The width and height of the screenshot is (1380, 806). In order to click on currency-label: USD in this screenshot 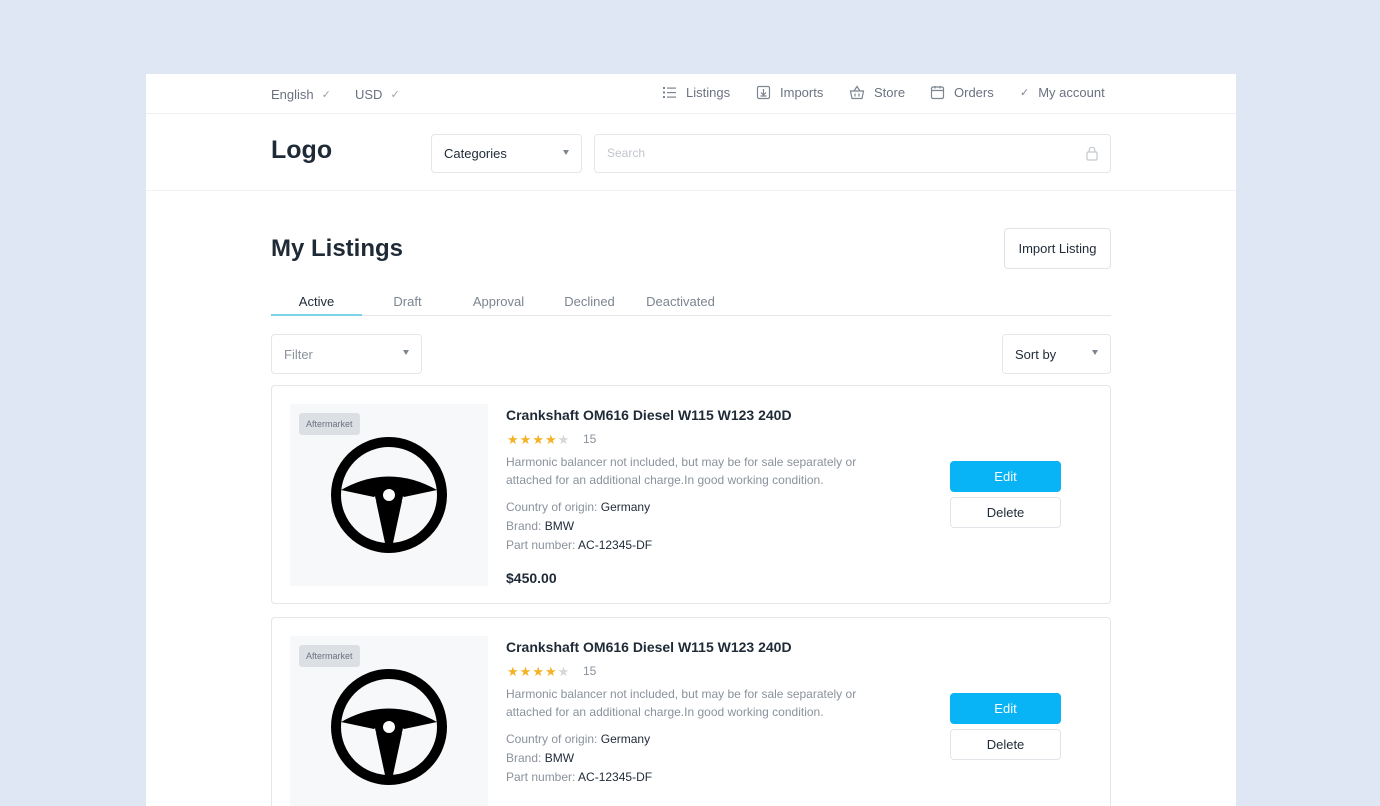, I will do `click(369, 94)`.